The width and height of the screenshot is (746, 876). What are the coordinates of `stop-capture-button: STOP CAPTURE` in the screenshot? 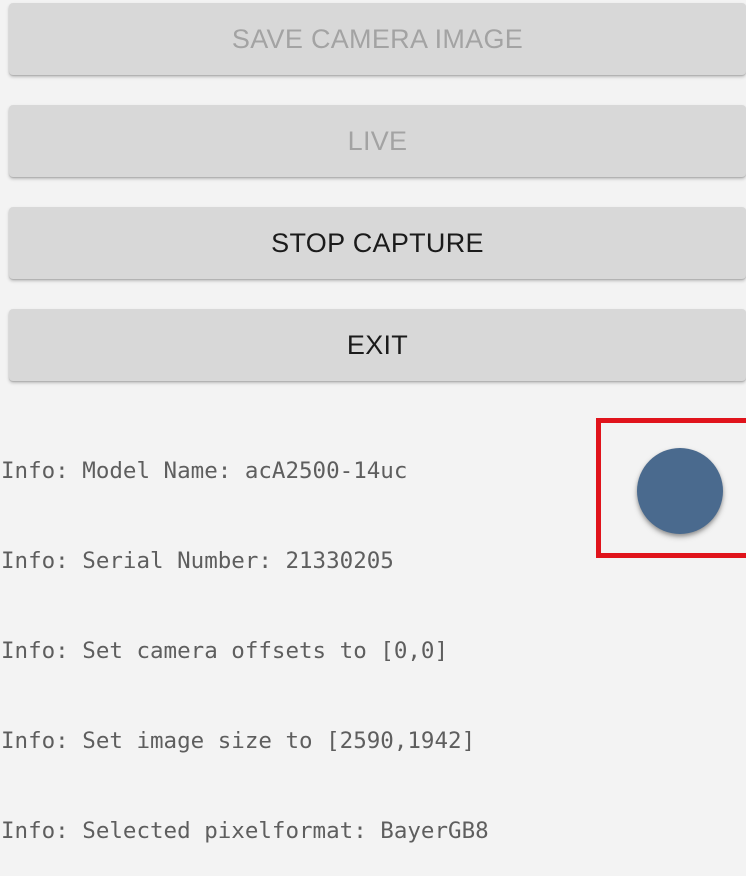 It's located at (377, 243).